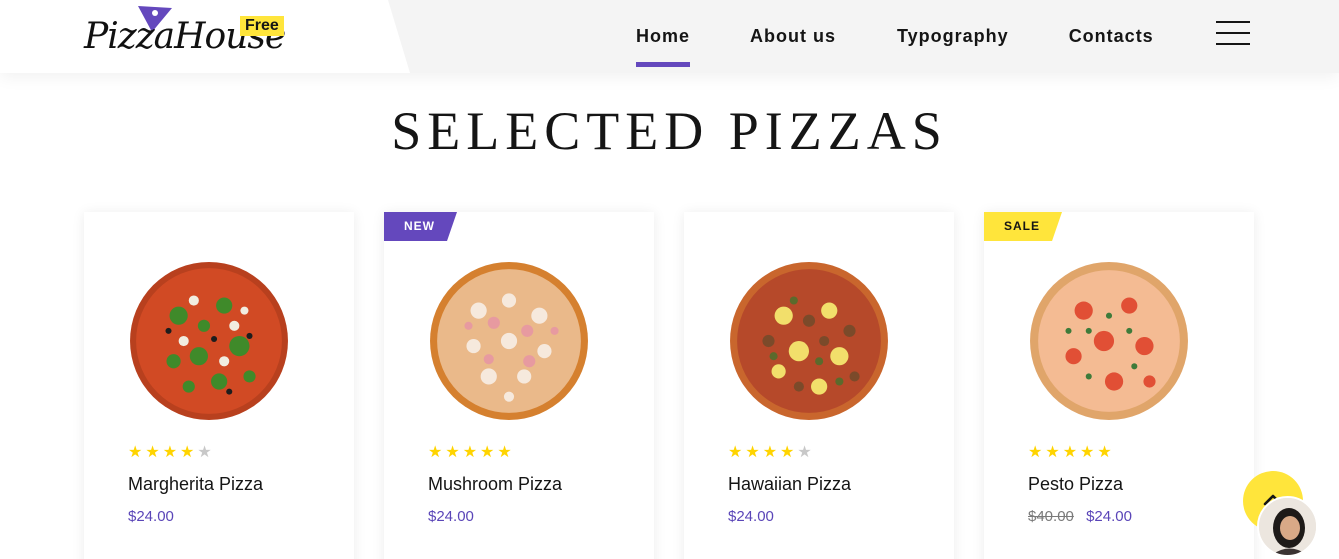  Describe the element at coordinates (1111, 36) in the screenshot. I see `nav-item-contacts: Contacts` at that location.